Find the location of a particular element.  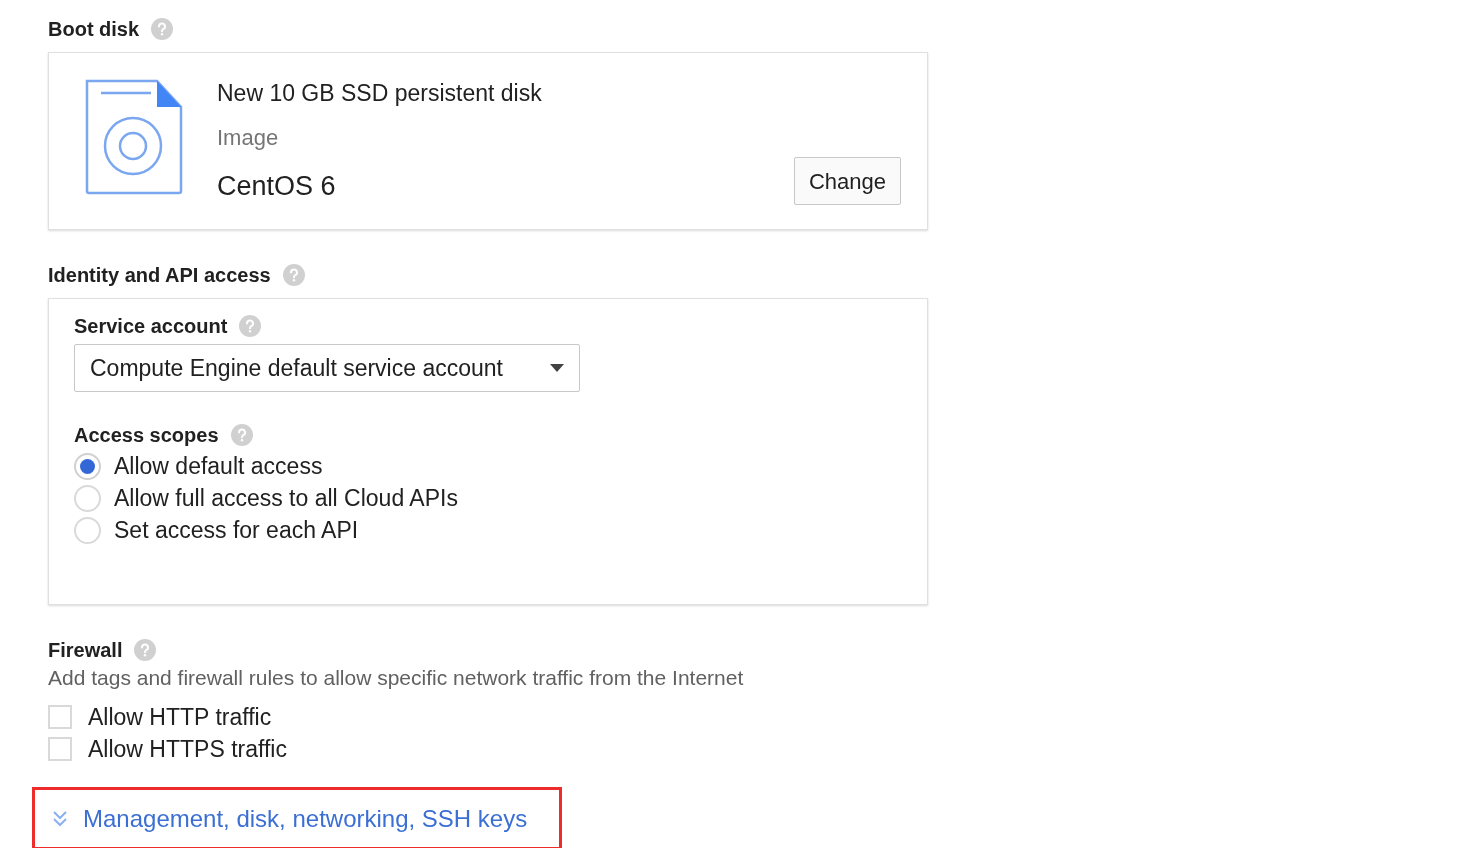

firewall-description: Add tags and firewall rules to allow specific network traffic from the Internet is located at coordinates (396, 678).